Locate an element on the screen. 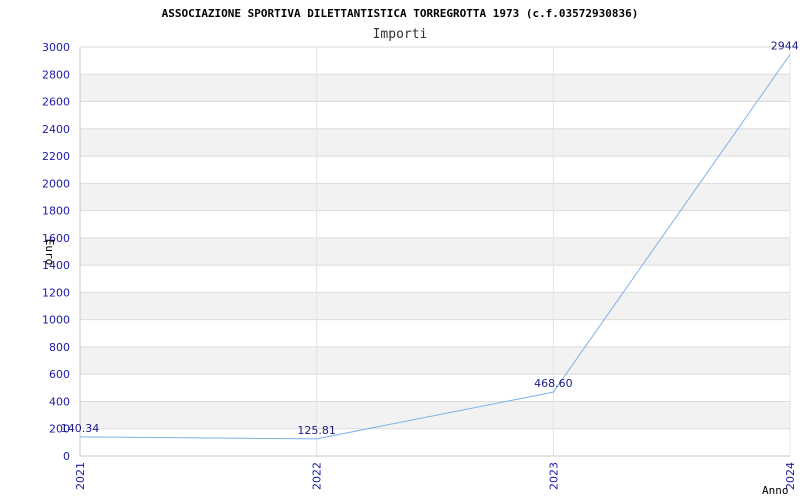 The width and height of the screenshot is (800, 500). y-tick-label: 2200 is located at coordinates (56, 156).